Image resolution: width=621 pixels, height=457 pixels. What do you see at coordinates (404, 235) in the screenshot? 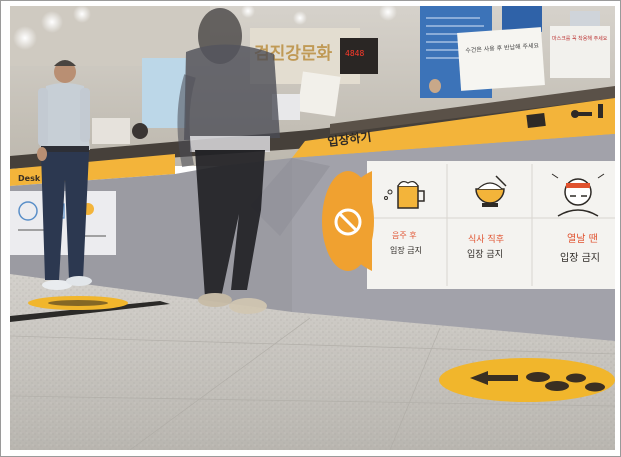
I see `caption-beer-1: 음주 후` at bounding box center [404, 235].